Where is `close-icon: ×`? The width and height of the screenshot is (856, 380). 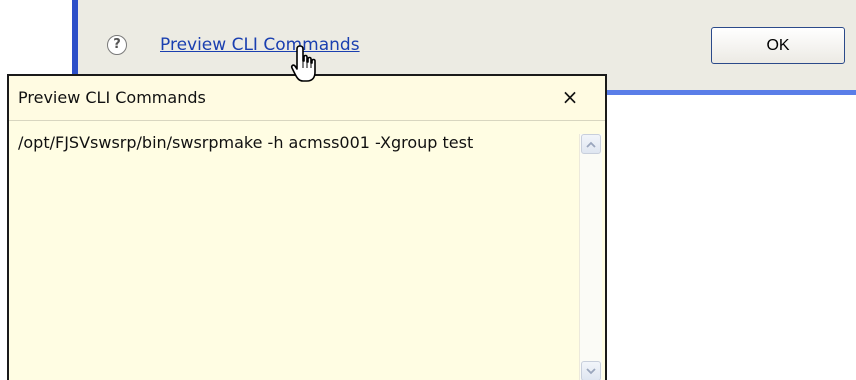 close-icon: × is located at coordinates (570, 97).